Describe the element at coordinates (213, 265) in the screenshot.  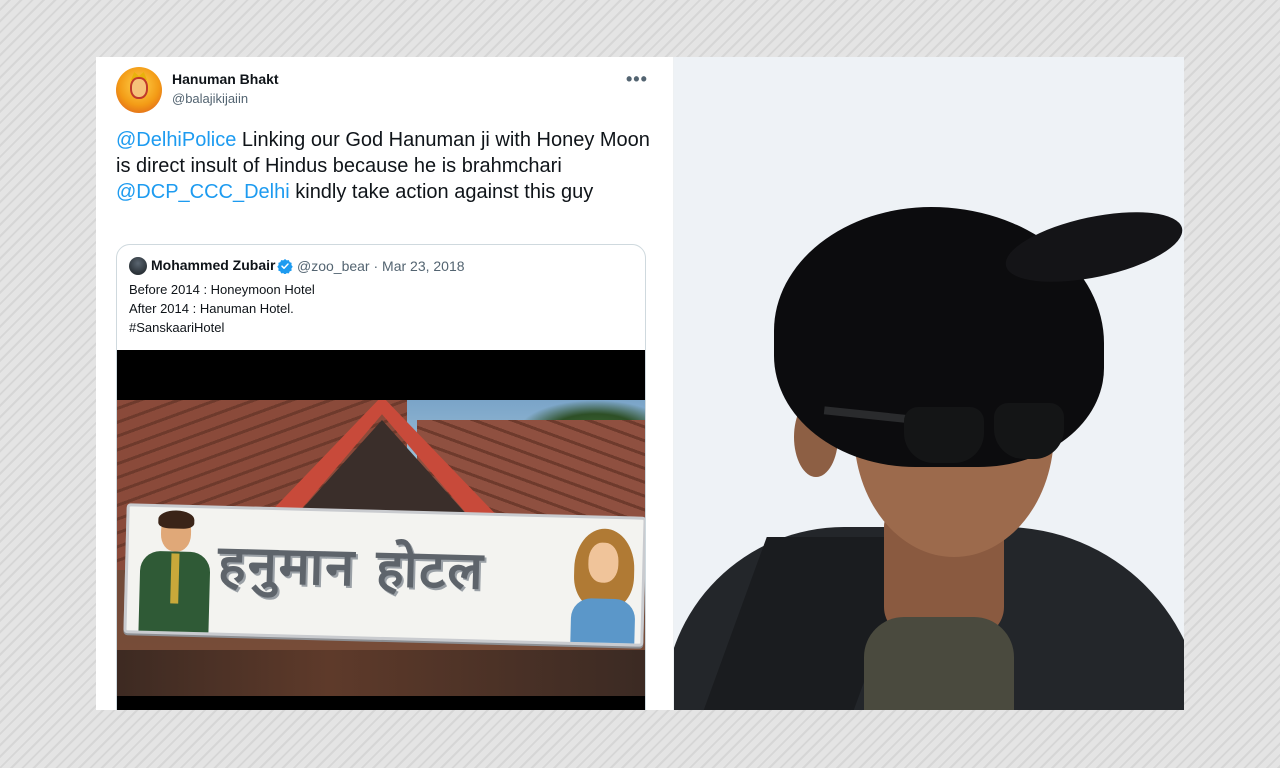
I see `quoted-author-name: Mohammed Zubair` at that location.